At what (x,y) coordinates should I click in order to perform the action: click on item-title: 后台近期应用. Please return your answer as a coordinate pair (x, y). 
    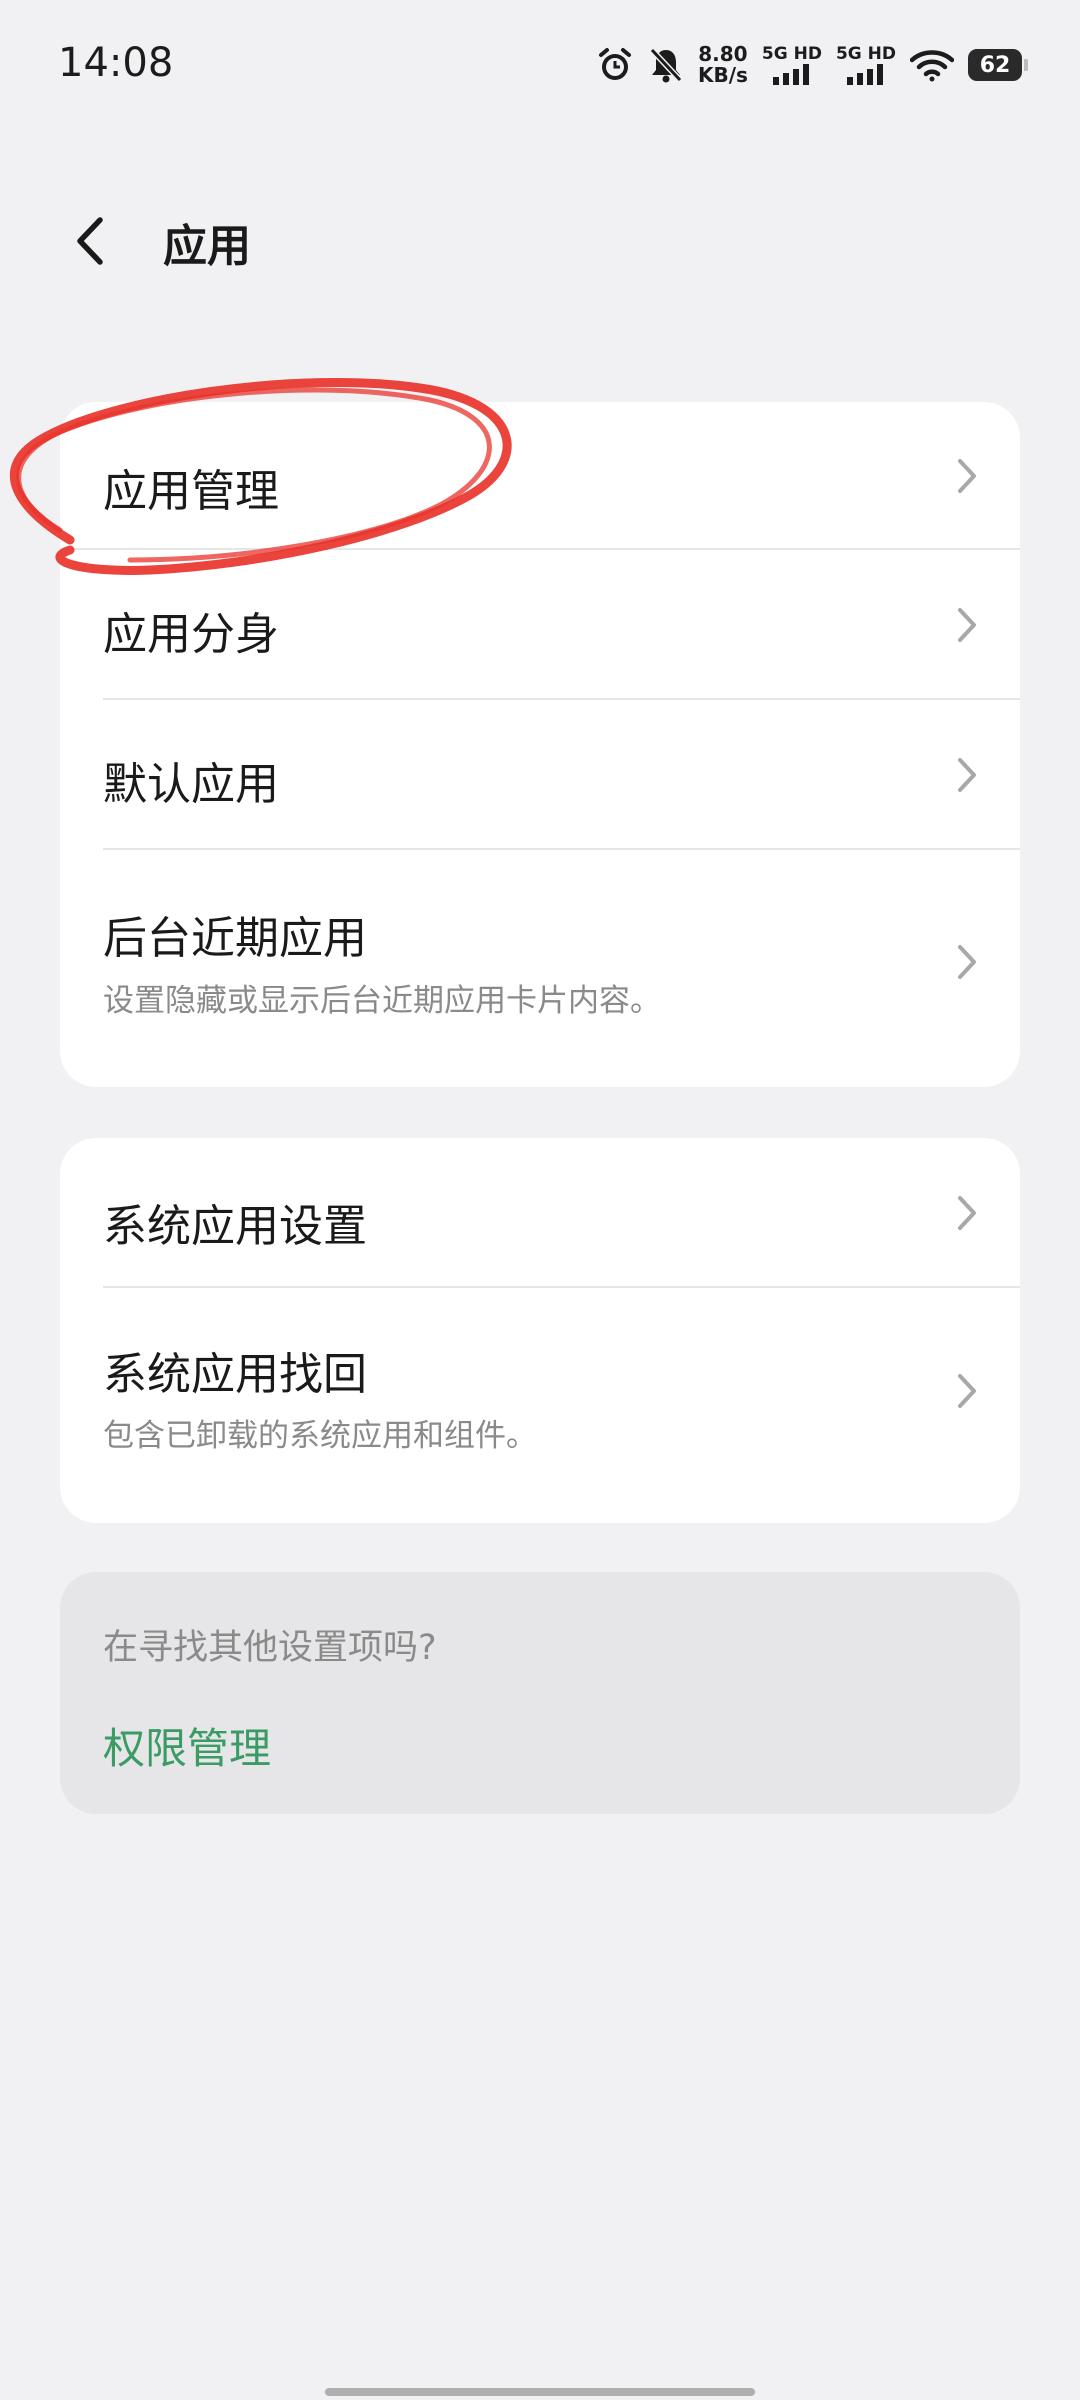
    Looking at the image, I should click on (235, 938).